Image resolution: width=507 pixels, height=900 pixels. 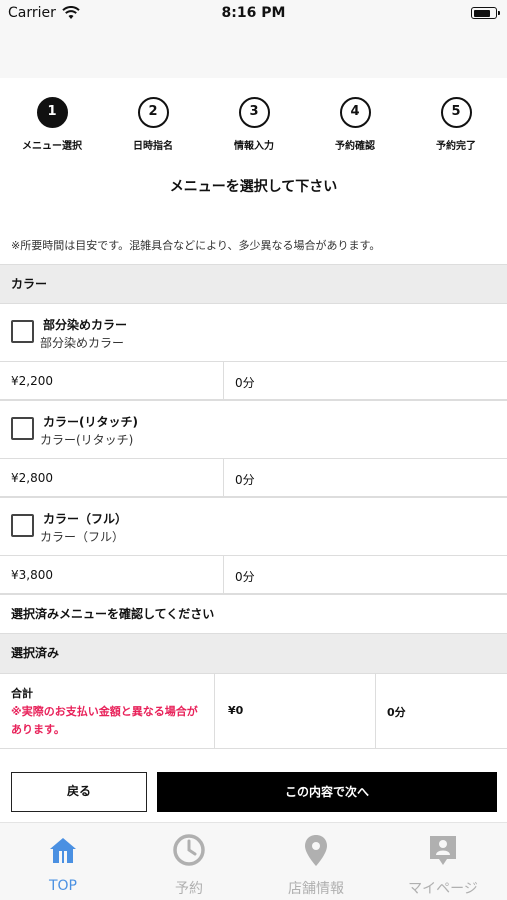 I want to click on step-number: 3, so click(x=254, y=112).